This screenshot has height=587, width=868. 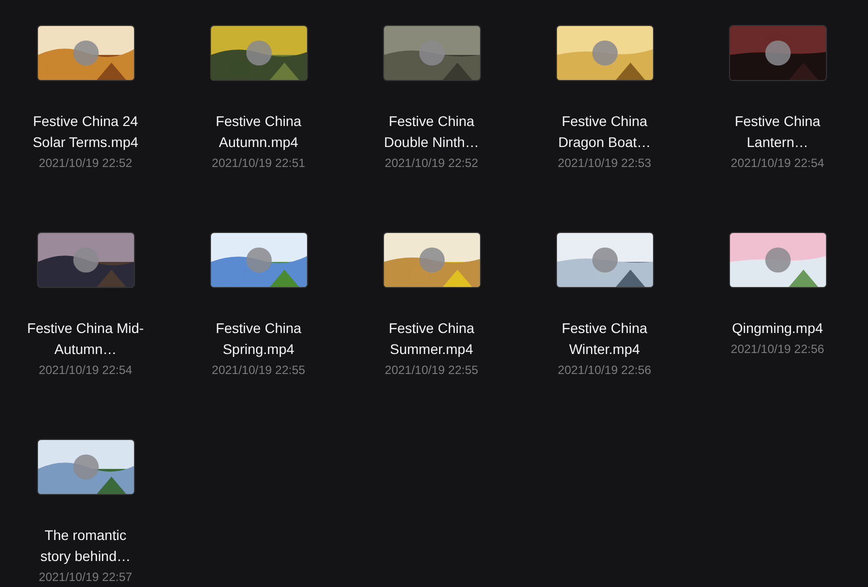 I want to click on file-name: Qingming.mp4, so click(x=778, y=328).